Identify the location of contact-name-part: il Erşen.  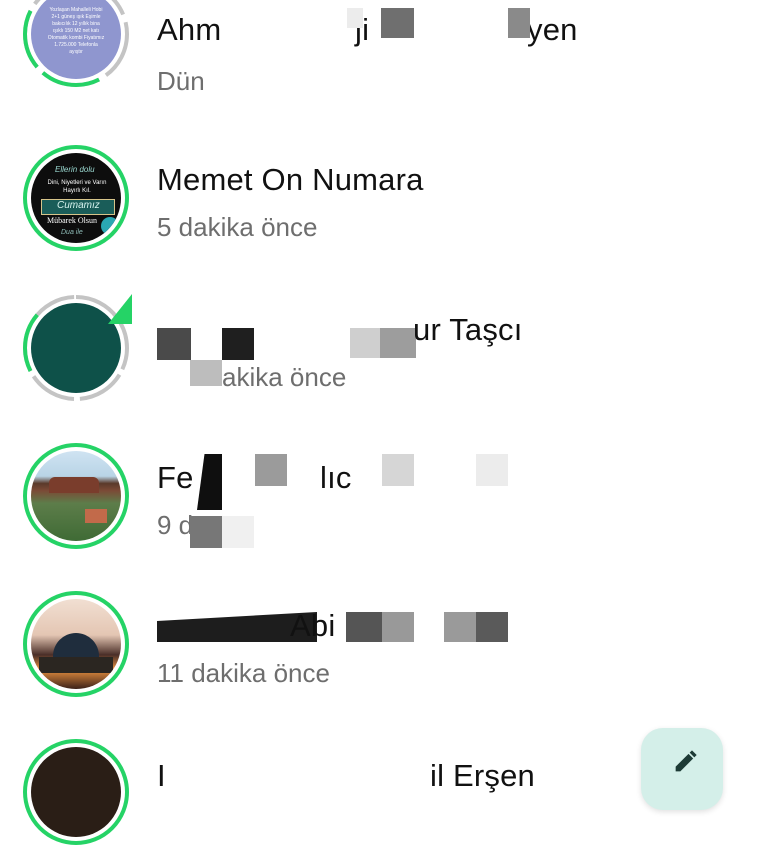
(482, 775).